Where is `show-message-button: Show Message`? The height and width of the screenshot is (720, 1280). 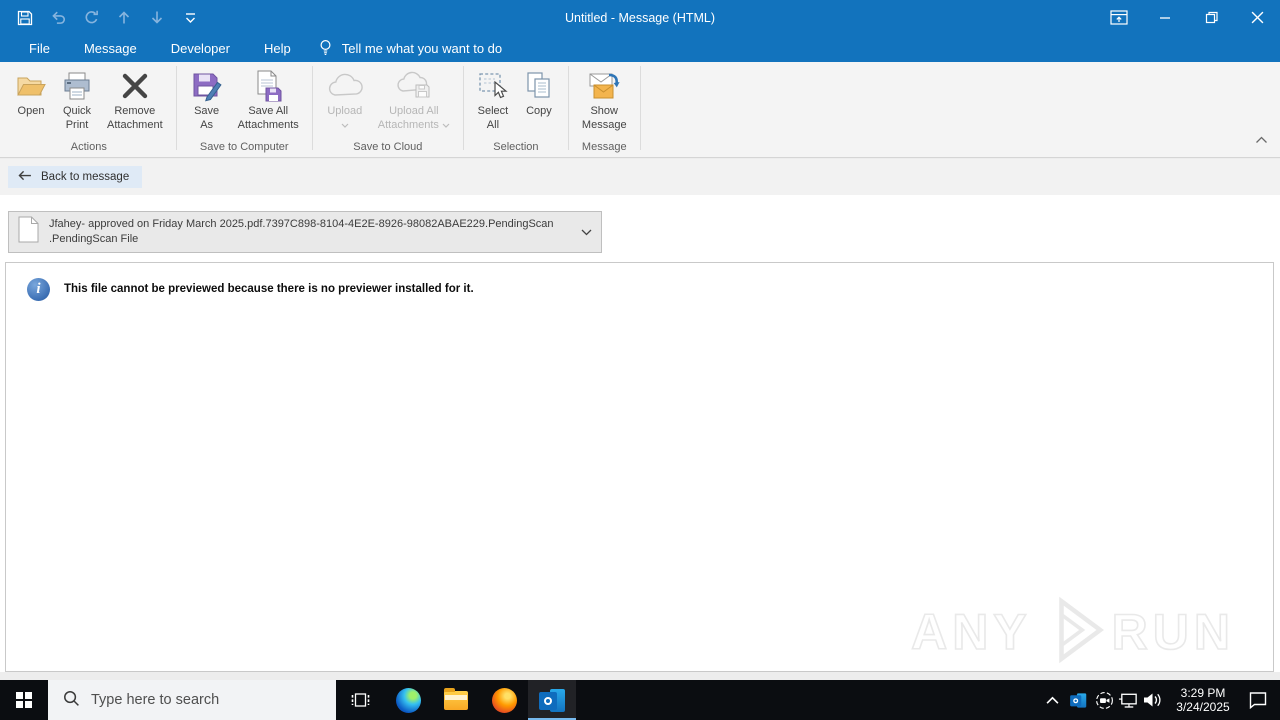 show-message-button: Show Message is located at coordinates (604, 98).